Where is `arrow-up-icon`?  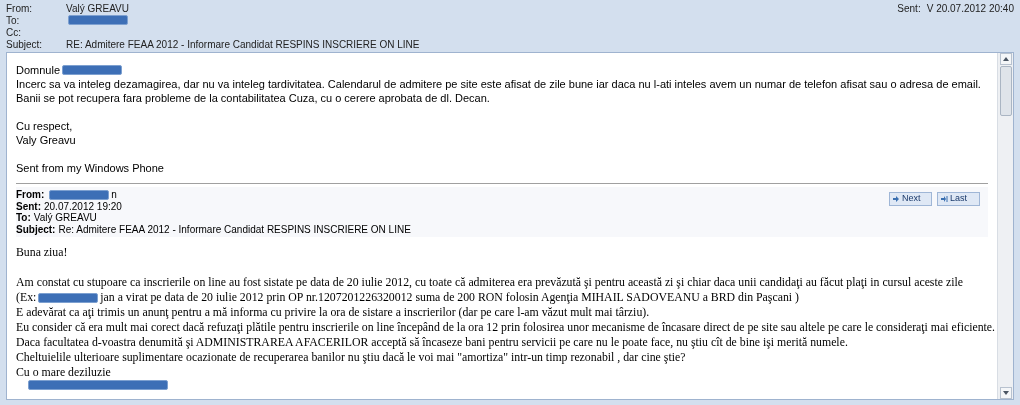 arrow-up-icon is located at coordinates (1005, 59).